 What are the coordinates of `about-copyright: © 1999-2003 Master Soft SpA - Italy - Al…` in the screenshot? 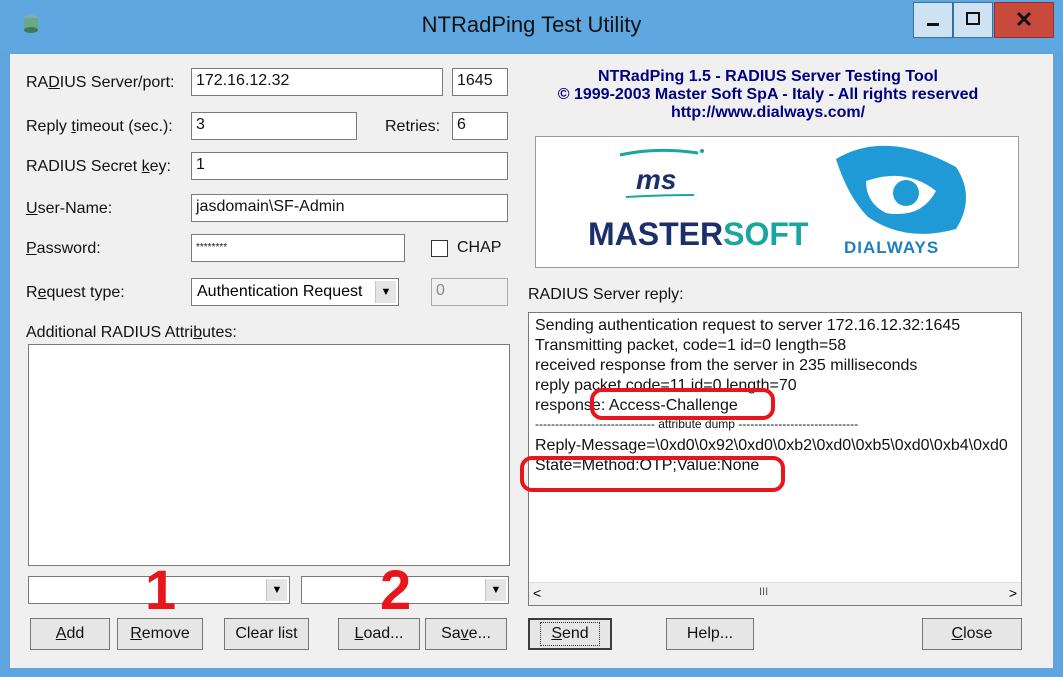 It's located at (768, 94).